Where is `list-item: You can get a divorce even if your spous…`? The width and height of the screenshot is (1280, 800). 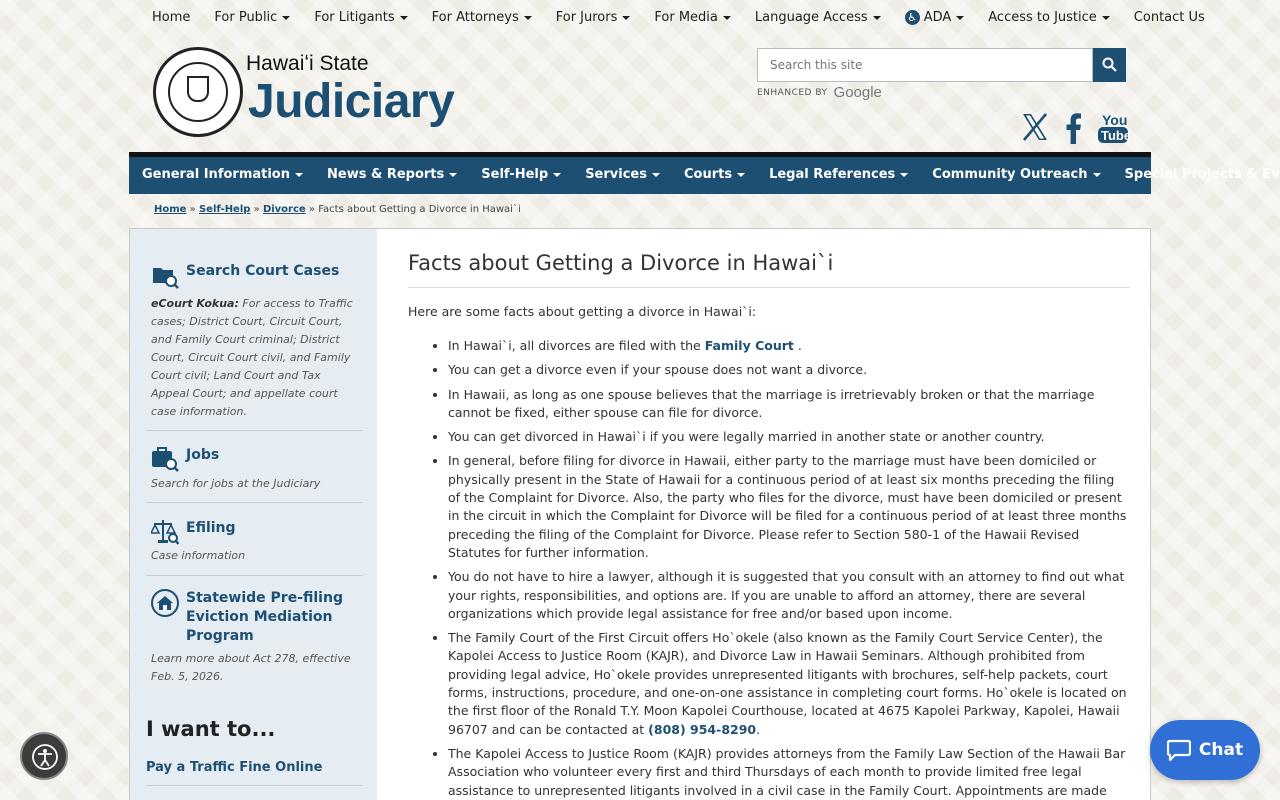 list-item: You can get a divorce even if your spous… is located at coordinates (789, 370).